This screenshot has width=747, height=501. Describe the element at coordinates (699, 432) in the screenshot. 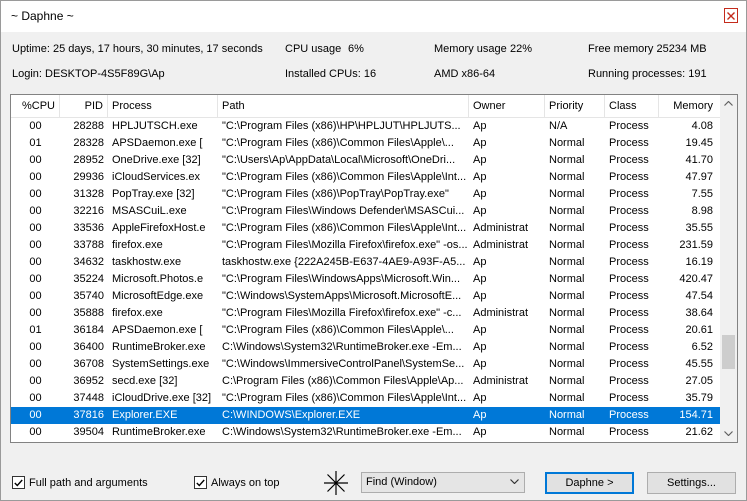

I see `memory-cell: 21.62` at that location.